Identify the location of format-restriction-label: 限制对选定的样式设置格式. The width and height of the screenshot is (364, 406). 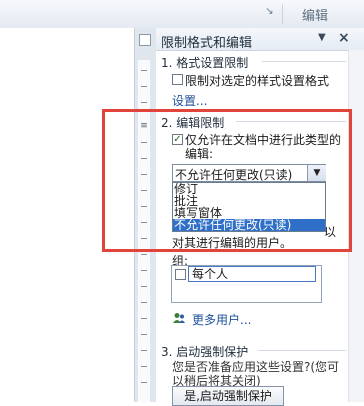
(257, 81).